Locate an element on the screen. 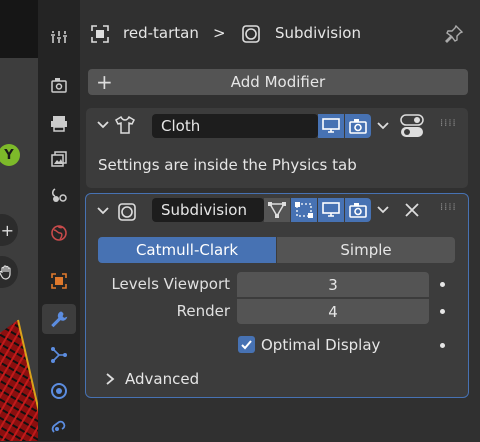  mode-catmull-clark-button: Catmull-Clark is located at coordinates (187, 250).